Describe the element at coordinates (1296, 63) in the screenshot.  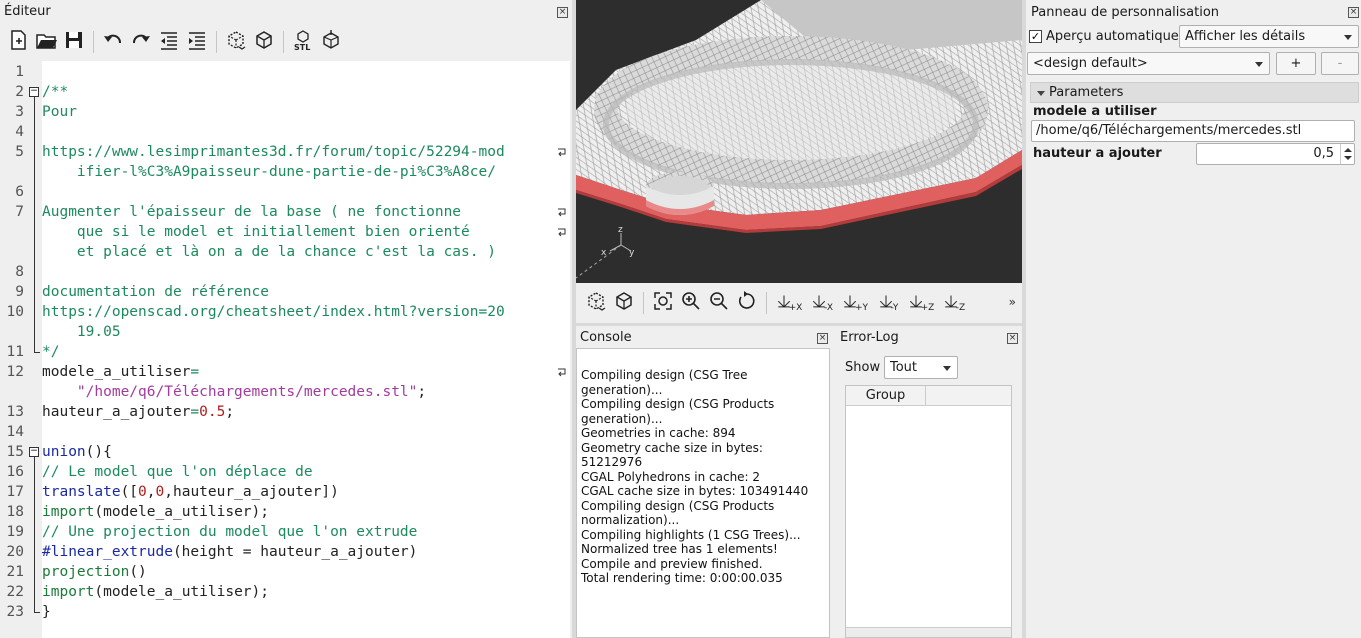
I see `add-preset-button: +` at that location.